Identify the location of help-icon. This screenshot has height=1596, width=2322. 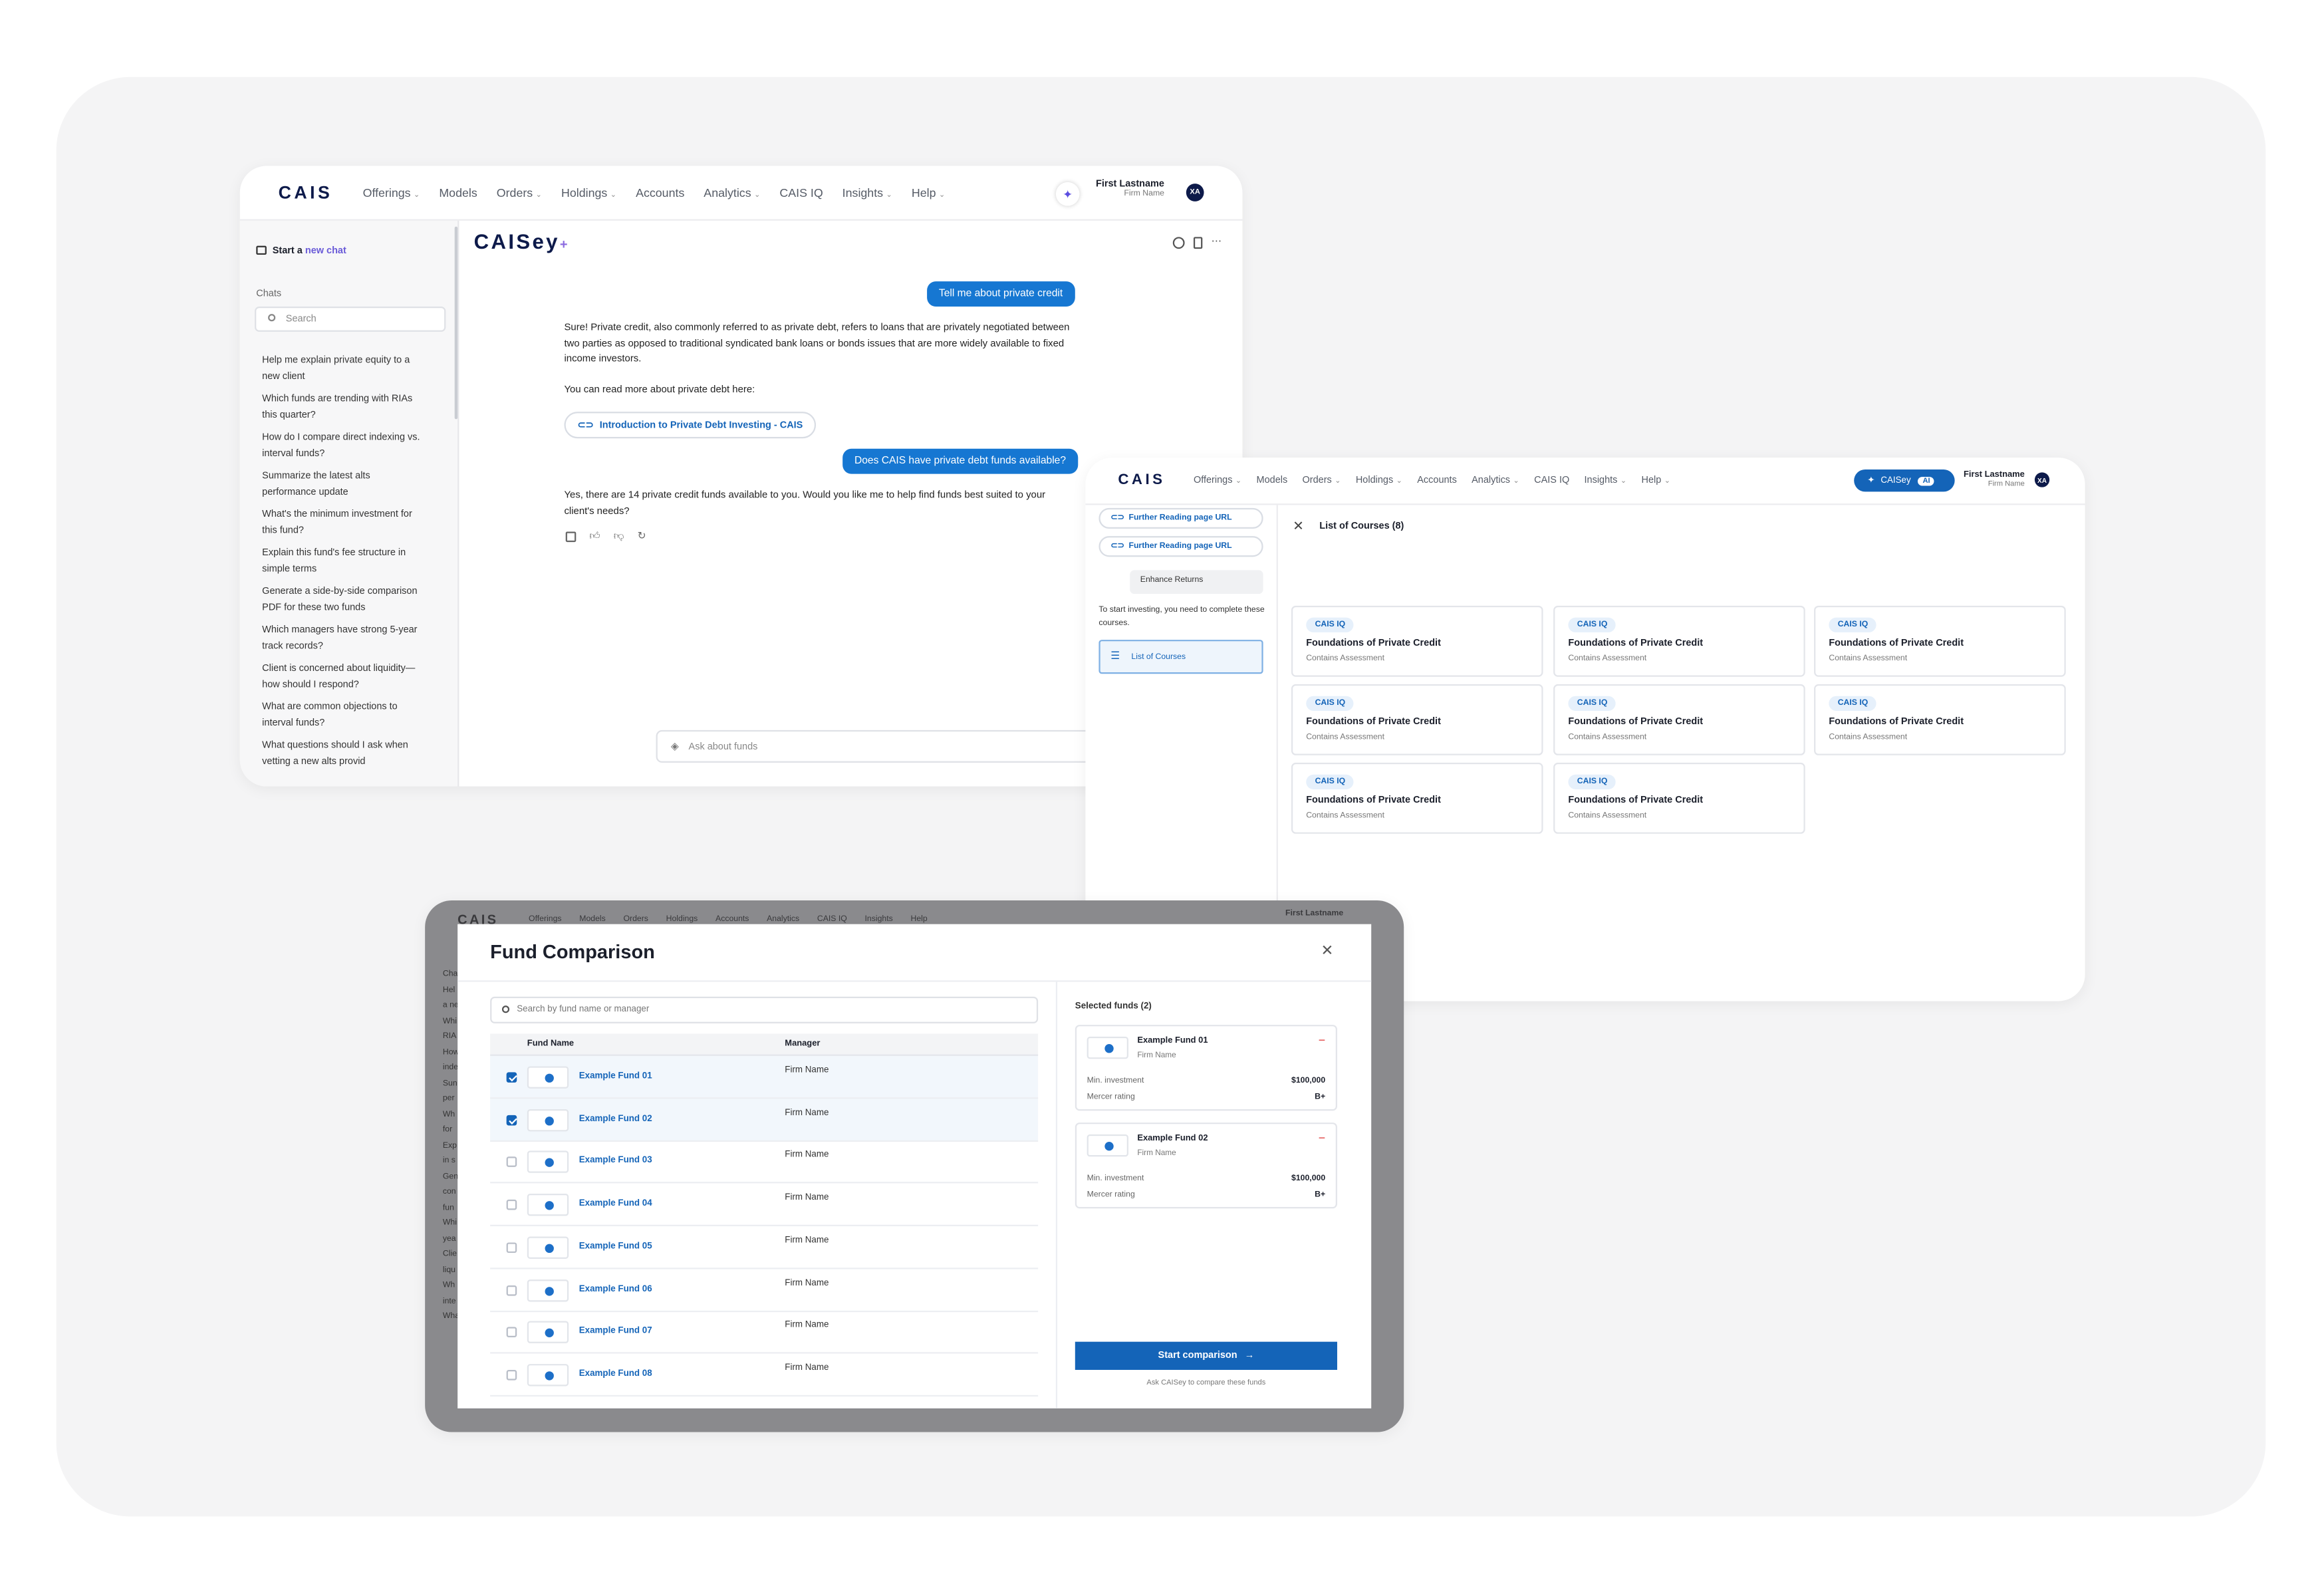
(1178, 243).